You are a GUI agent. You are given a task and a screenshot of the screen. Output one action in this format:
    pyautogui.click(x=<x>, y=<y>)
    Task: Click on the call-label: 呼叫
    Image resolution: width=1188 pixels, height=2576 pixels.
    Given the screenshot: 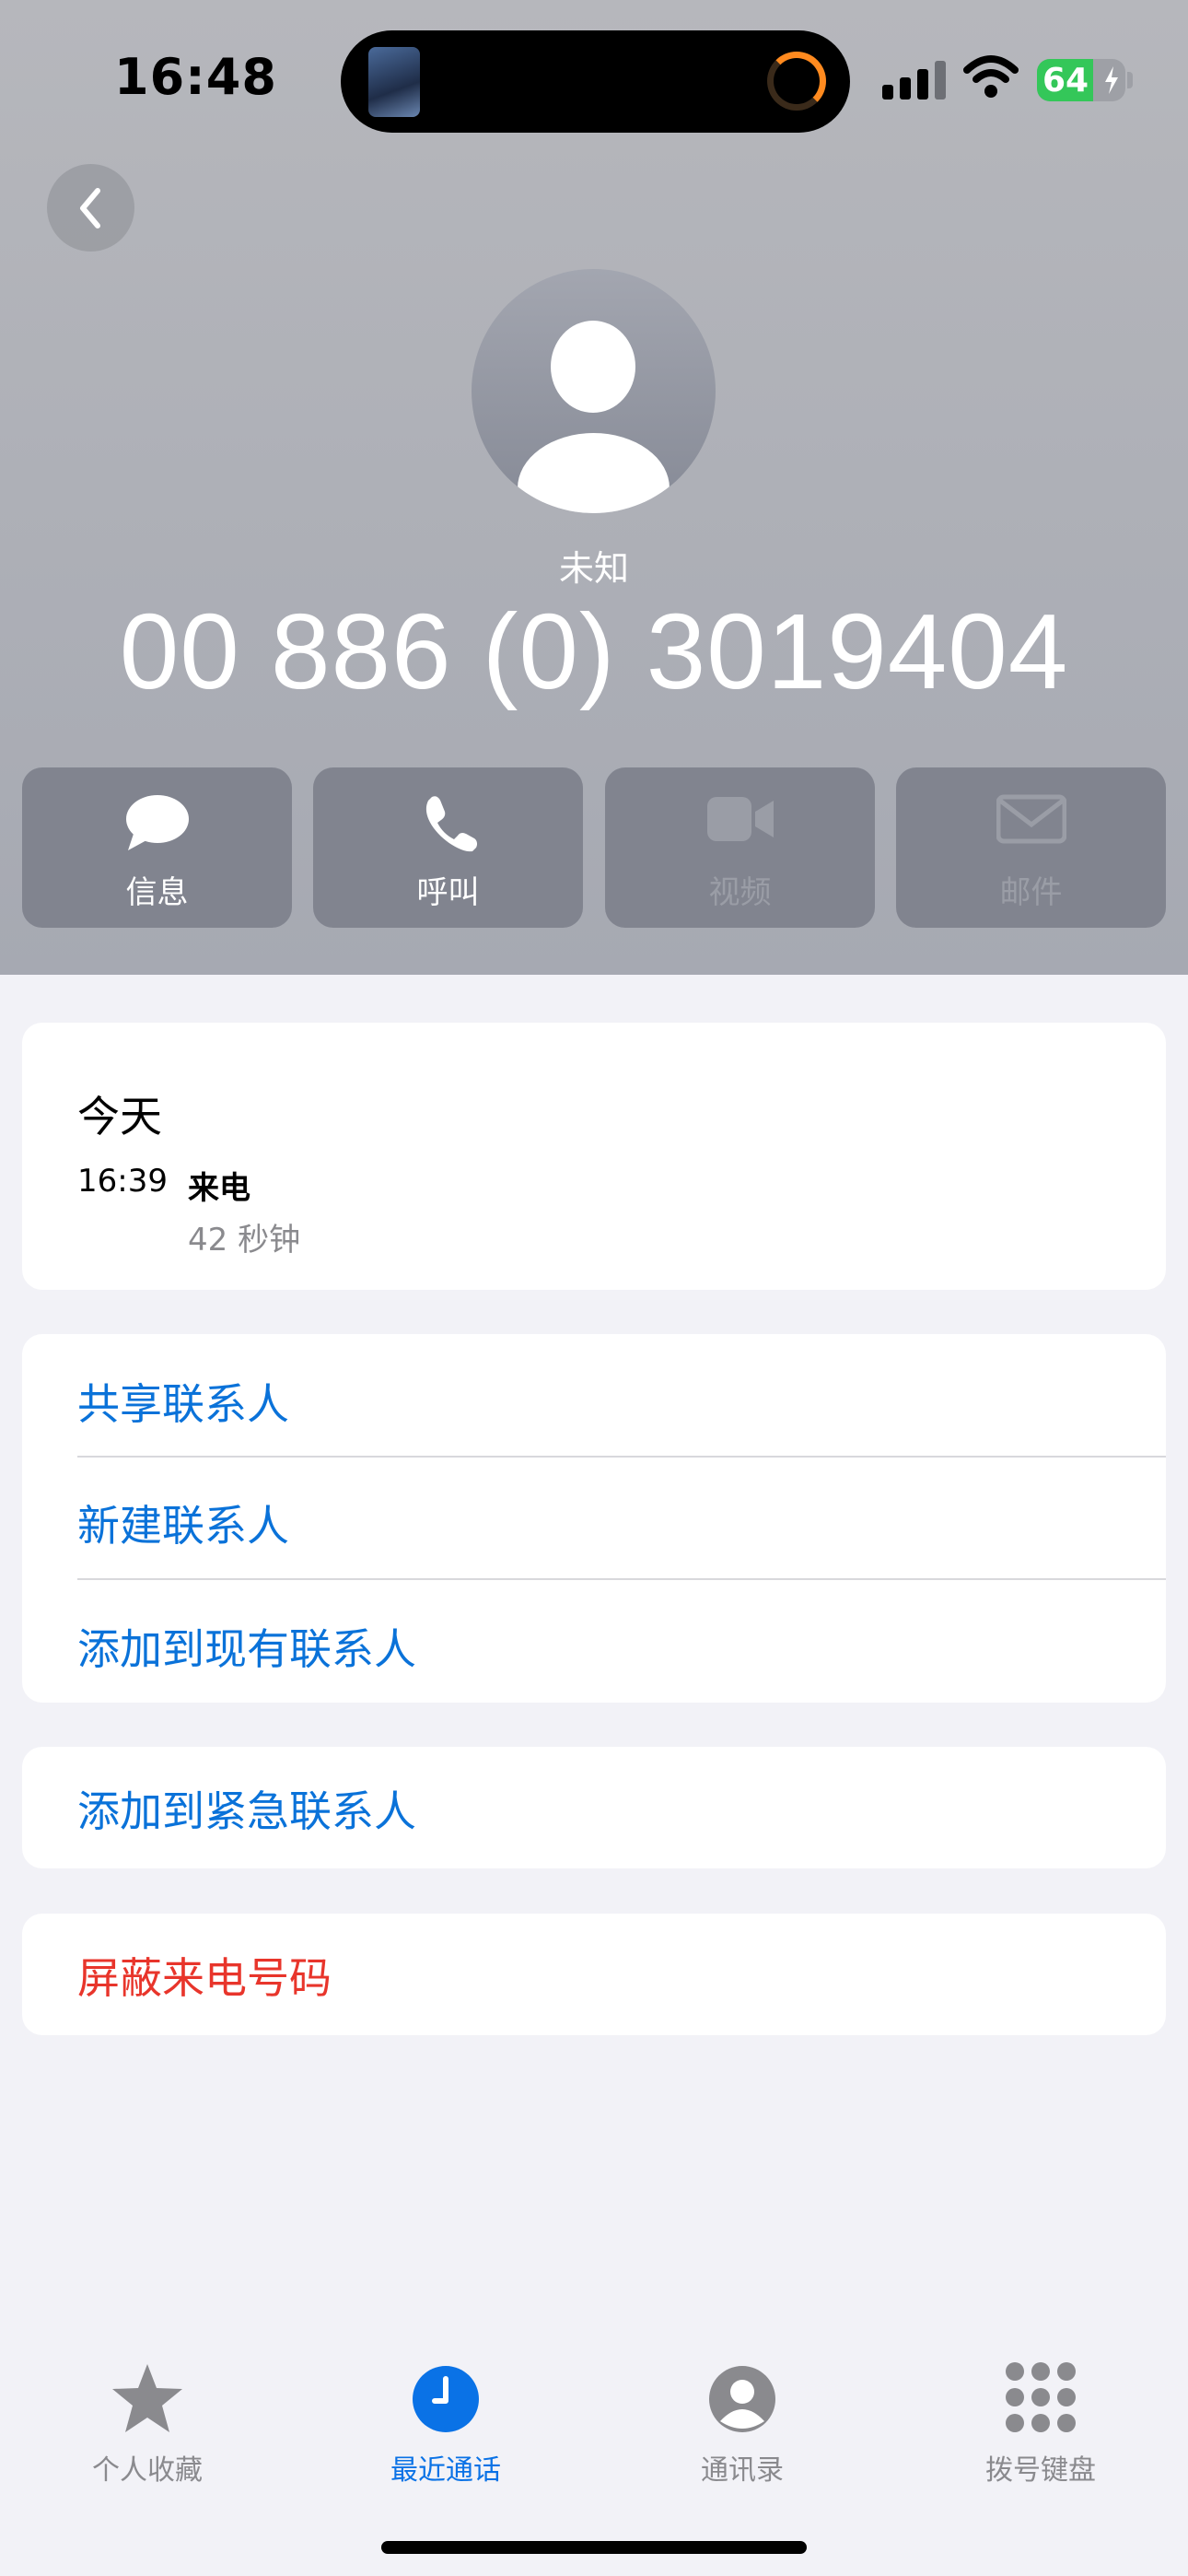 What is the action you would take?
    pyautogui.click(x=448, y=892)
    